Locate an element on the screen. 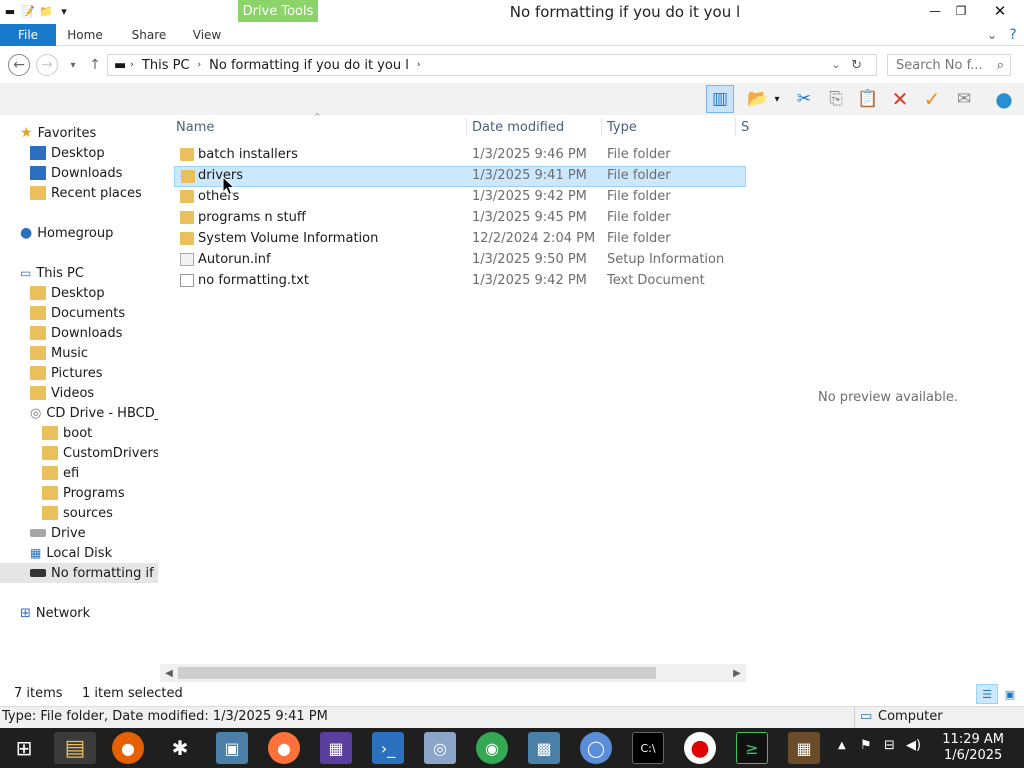 The height and width of the screenshot is (768, 1024). new-folder-icon: 📁 is located at coordinates (46, 11).